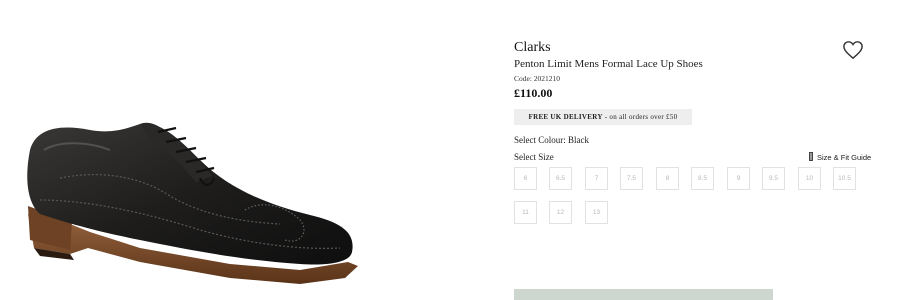 This screenshot has width=908, height=300. Describe the element at coordinates (631, 178) in the screenshot. I see `size-option: 7.5` at that location.